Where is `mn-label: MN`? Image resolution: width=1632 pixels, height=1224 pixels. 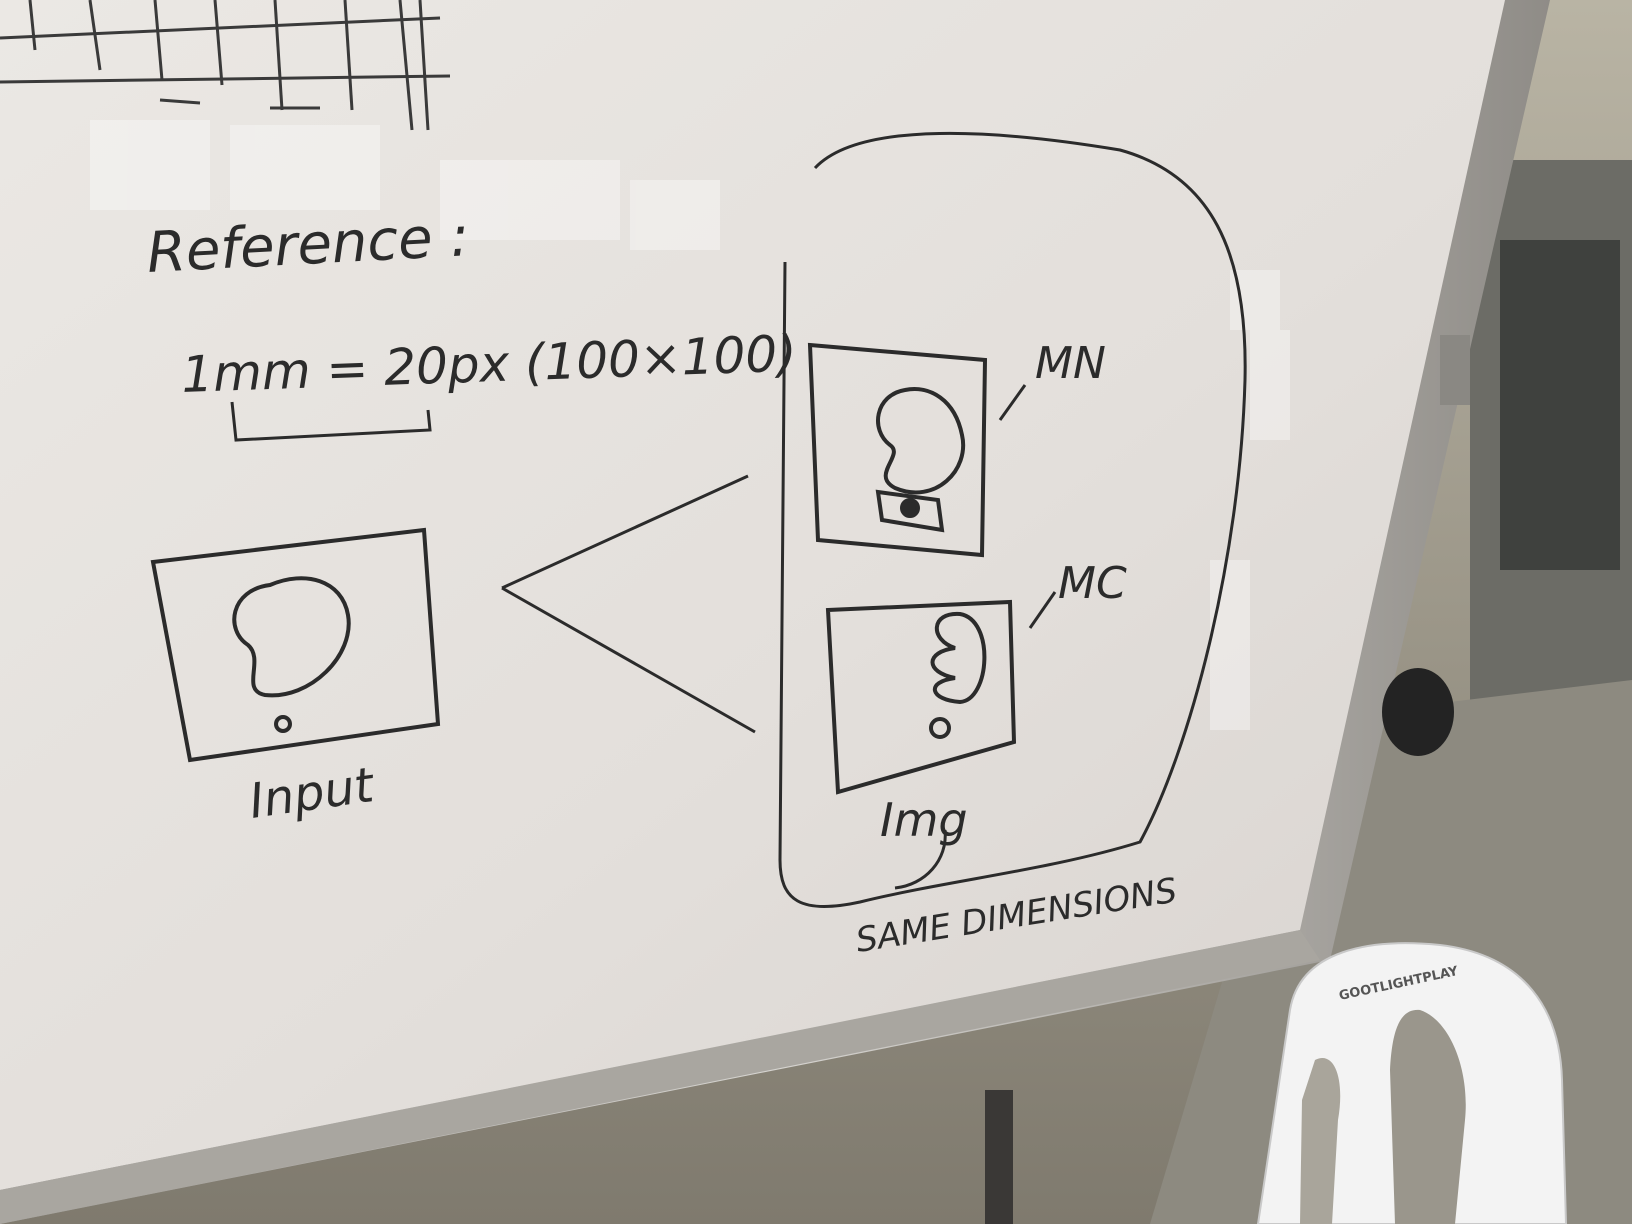 mn-label: MN is located at coordinates (1070, 363).